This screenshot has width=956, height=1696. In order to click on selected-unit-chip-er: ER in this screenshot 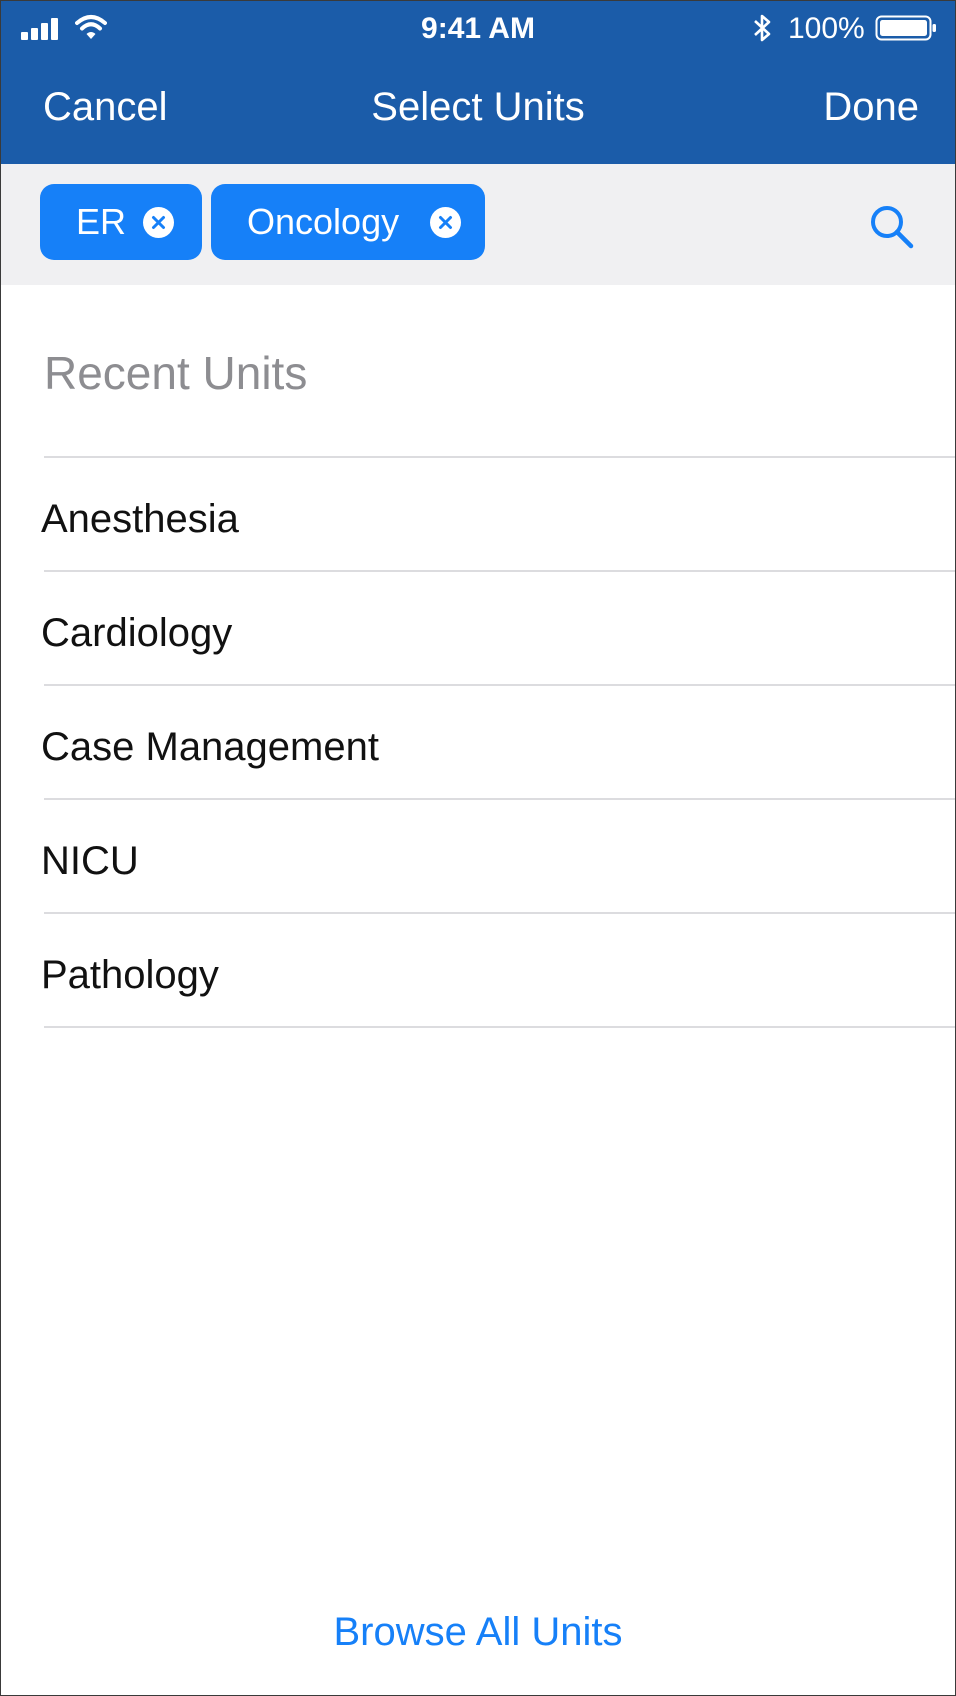, I will do `click(121, 222)`.